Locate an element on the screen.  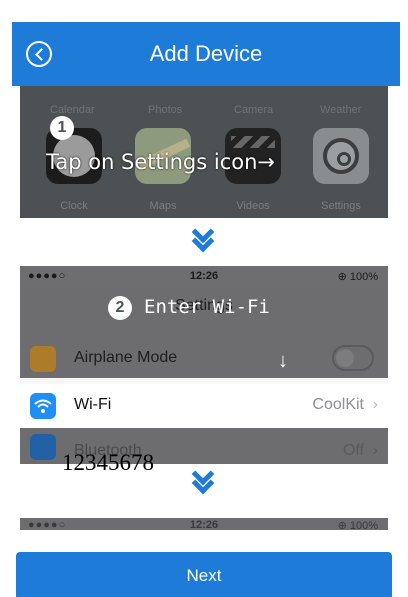
step1-instruction: Tap on Settings icon→ is located at coordinates (161, 162).